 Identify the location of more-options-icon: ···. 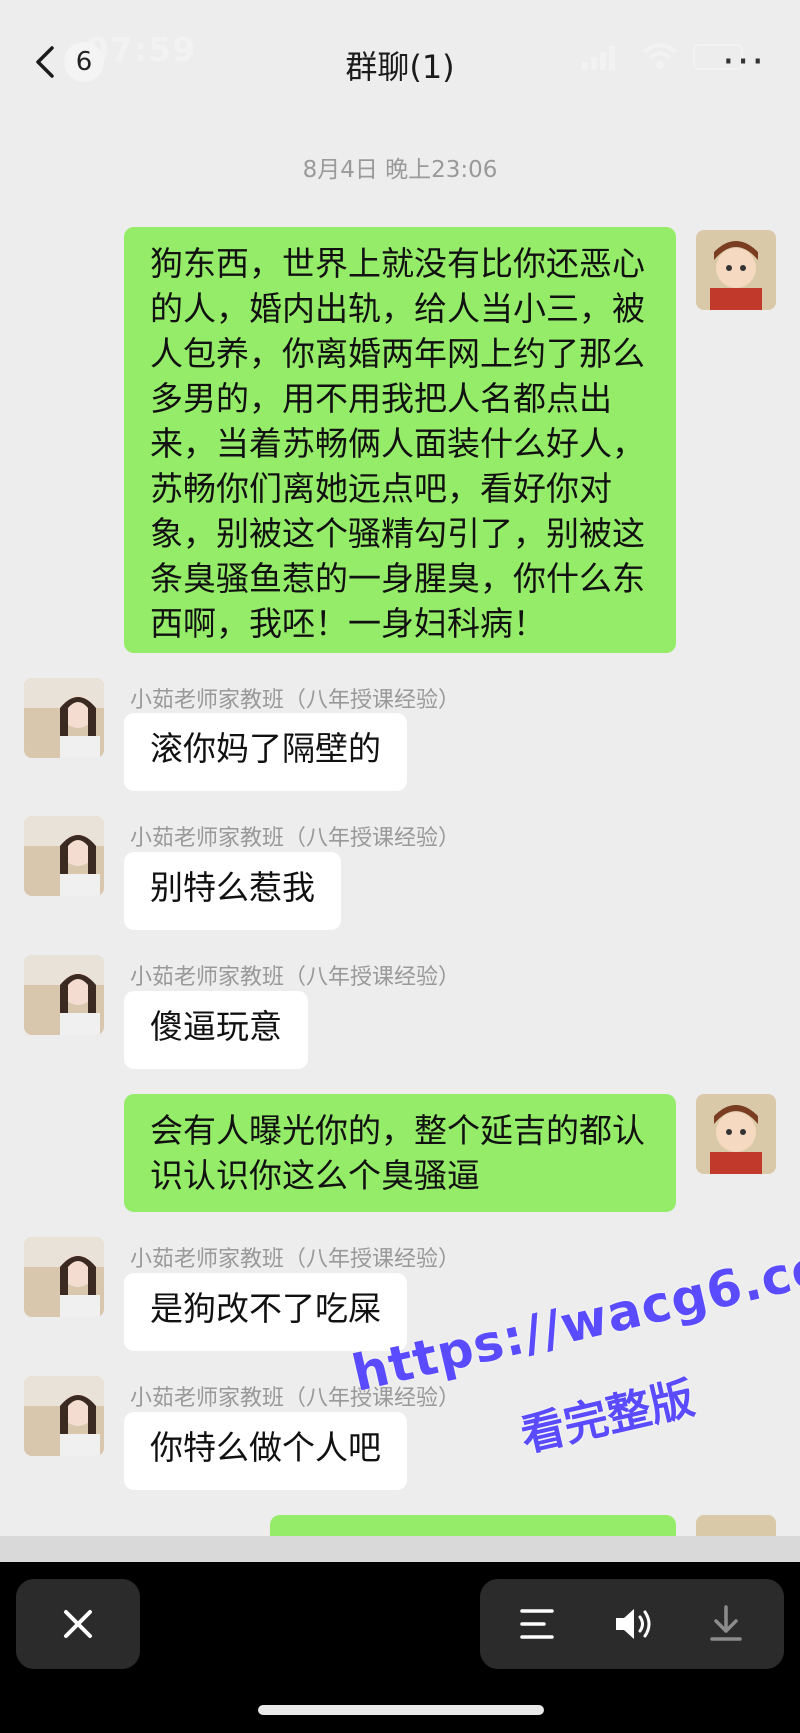
(744, 62).